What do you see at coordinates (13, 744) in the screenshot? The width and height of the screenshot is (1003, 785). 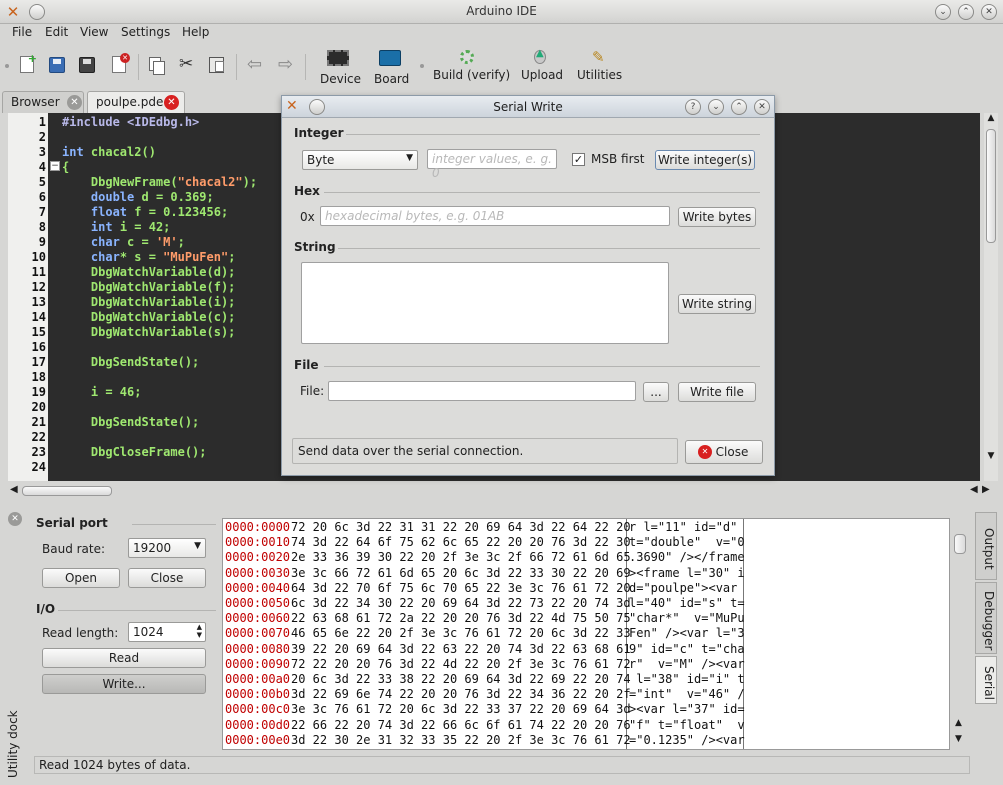 I see `dock-title: Utility dock` at bounding box center [13, 744].